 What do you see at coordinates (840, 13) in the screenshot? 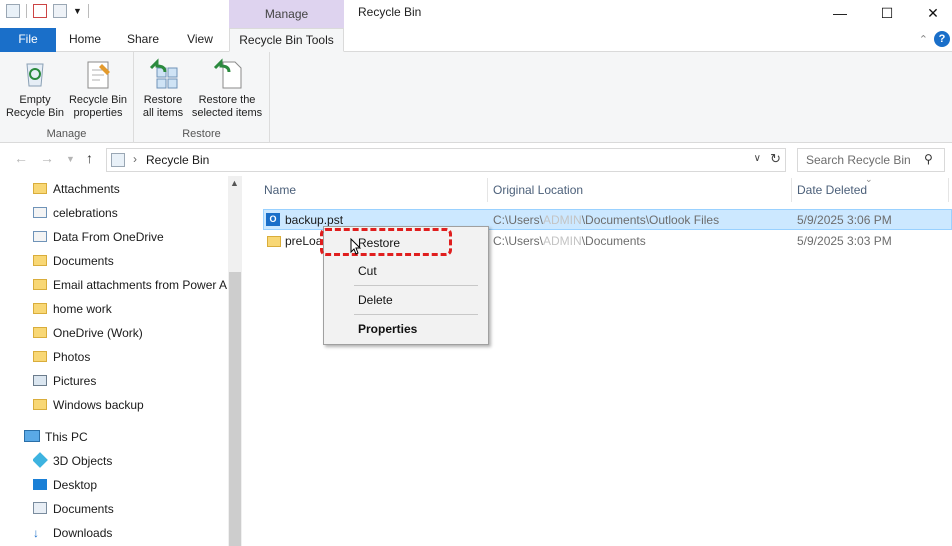
I see `minimize-button: —` at bounding box center [840, 13].